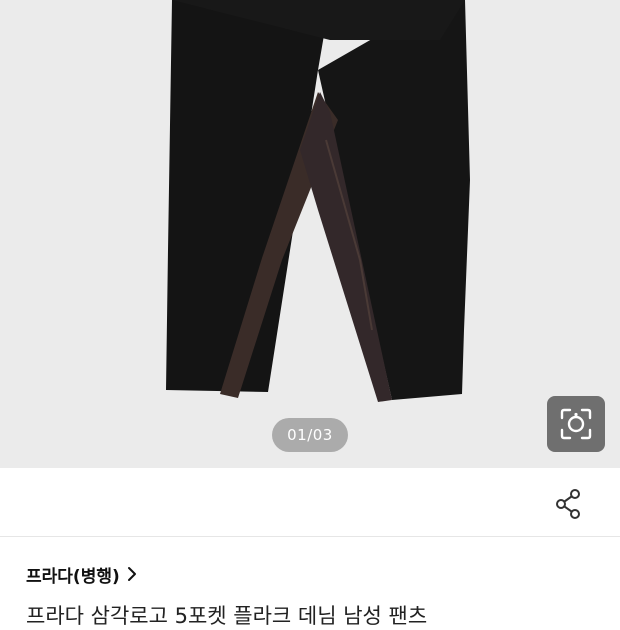 This screenshot has width=620, height=630. What do you see at coordinates (227, 616) in the screenshot?
I see `product-title: 프라다 삼각로고 5포켓 플라크 데님 남성 팬츠` at bounding box center [227, 616].